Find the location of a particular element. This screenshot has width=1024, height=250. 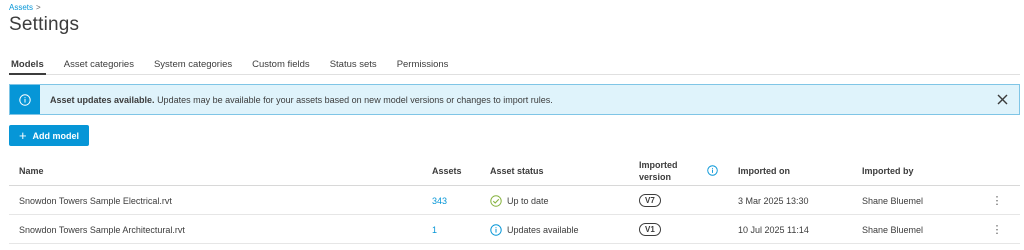

asset-status: Updates available is located at coordinates (534, 229).